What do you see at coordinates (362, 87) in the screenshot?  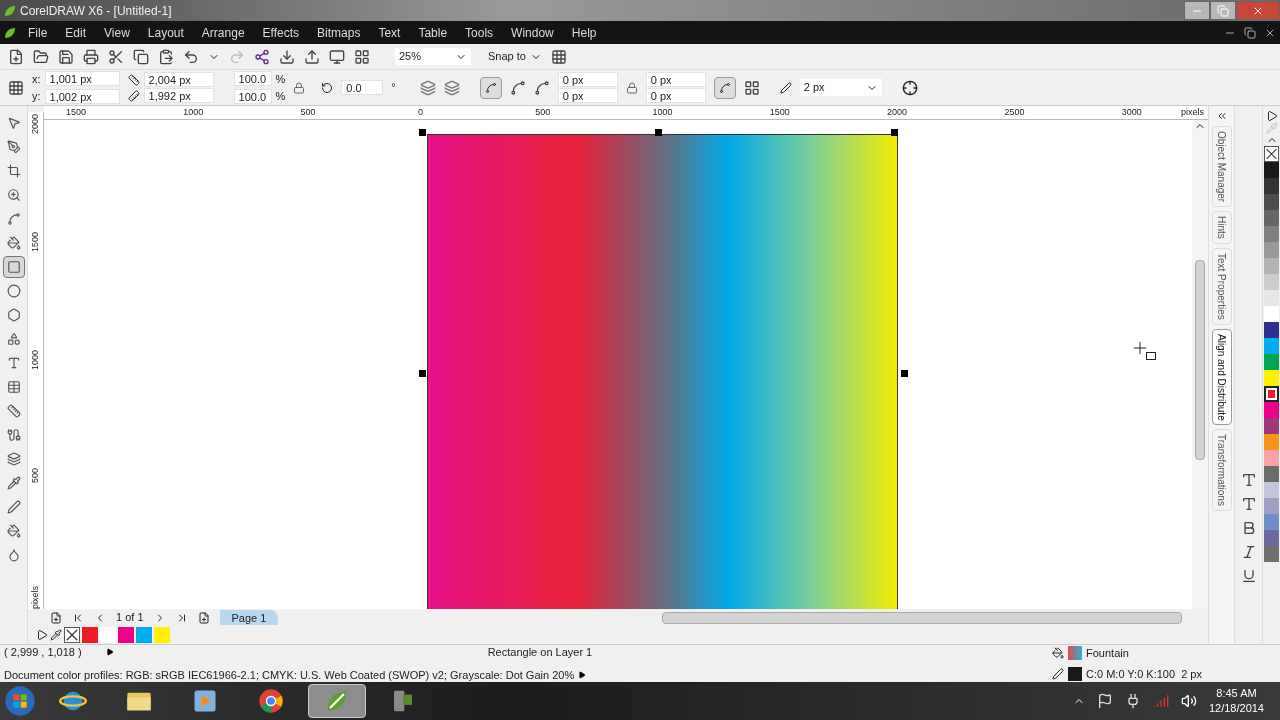 I see `input-field: 0.0` at bounding box center [362, 87].